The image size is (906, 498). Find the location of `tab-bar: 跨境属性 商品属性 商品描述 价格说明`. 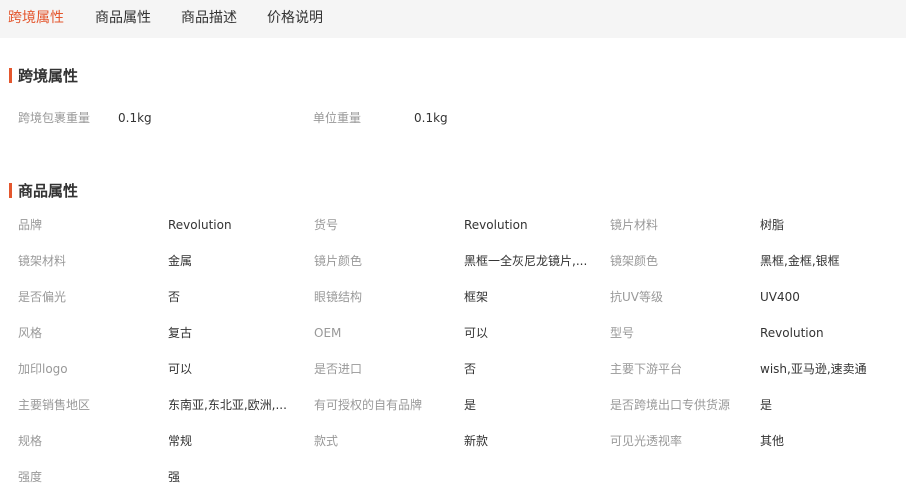

tab-bar: 跨境属性 商品属性 商品描述 价格说明 is located at coordinates (453, 19).